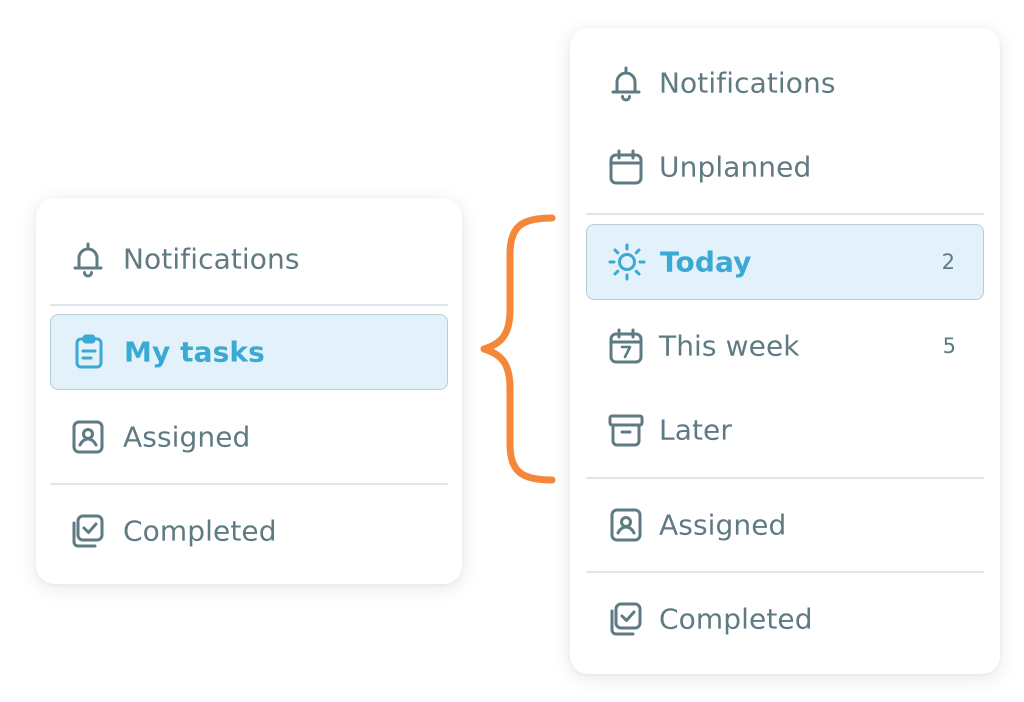 This screenshot has height=702, width=1024. What do you see at coordinates (785, 430) in the screenshot?
I see `menu-item-later: Later` at bounding box center [785, 430].